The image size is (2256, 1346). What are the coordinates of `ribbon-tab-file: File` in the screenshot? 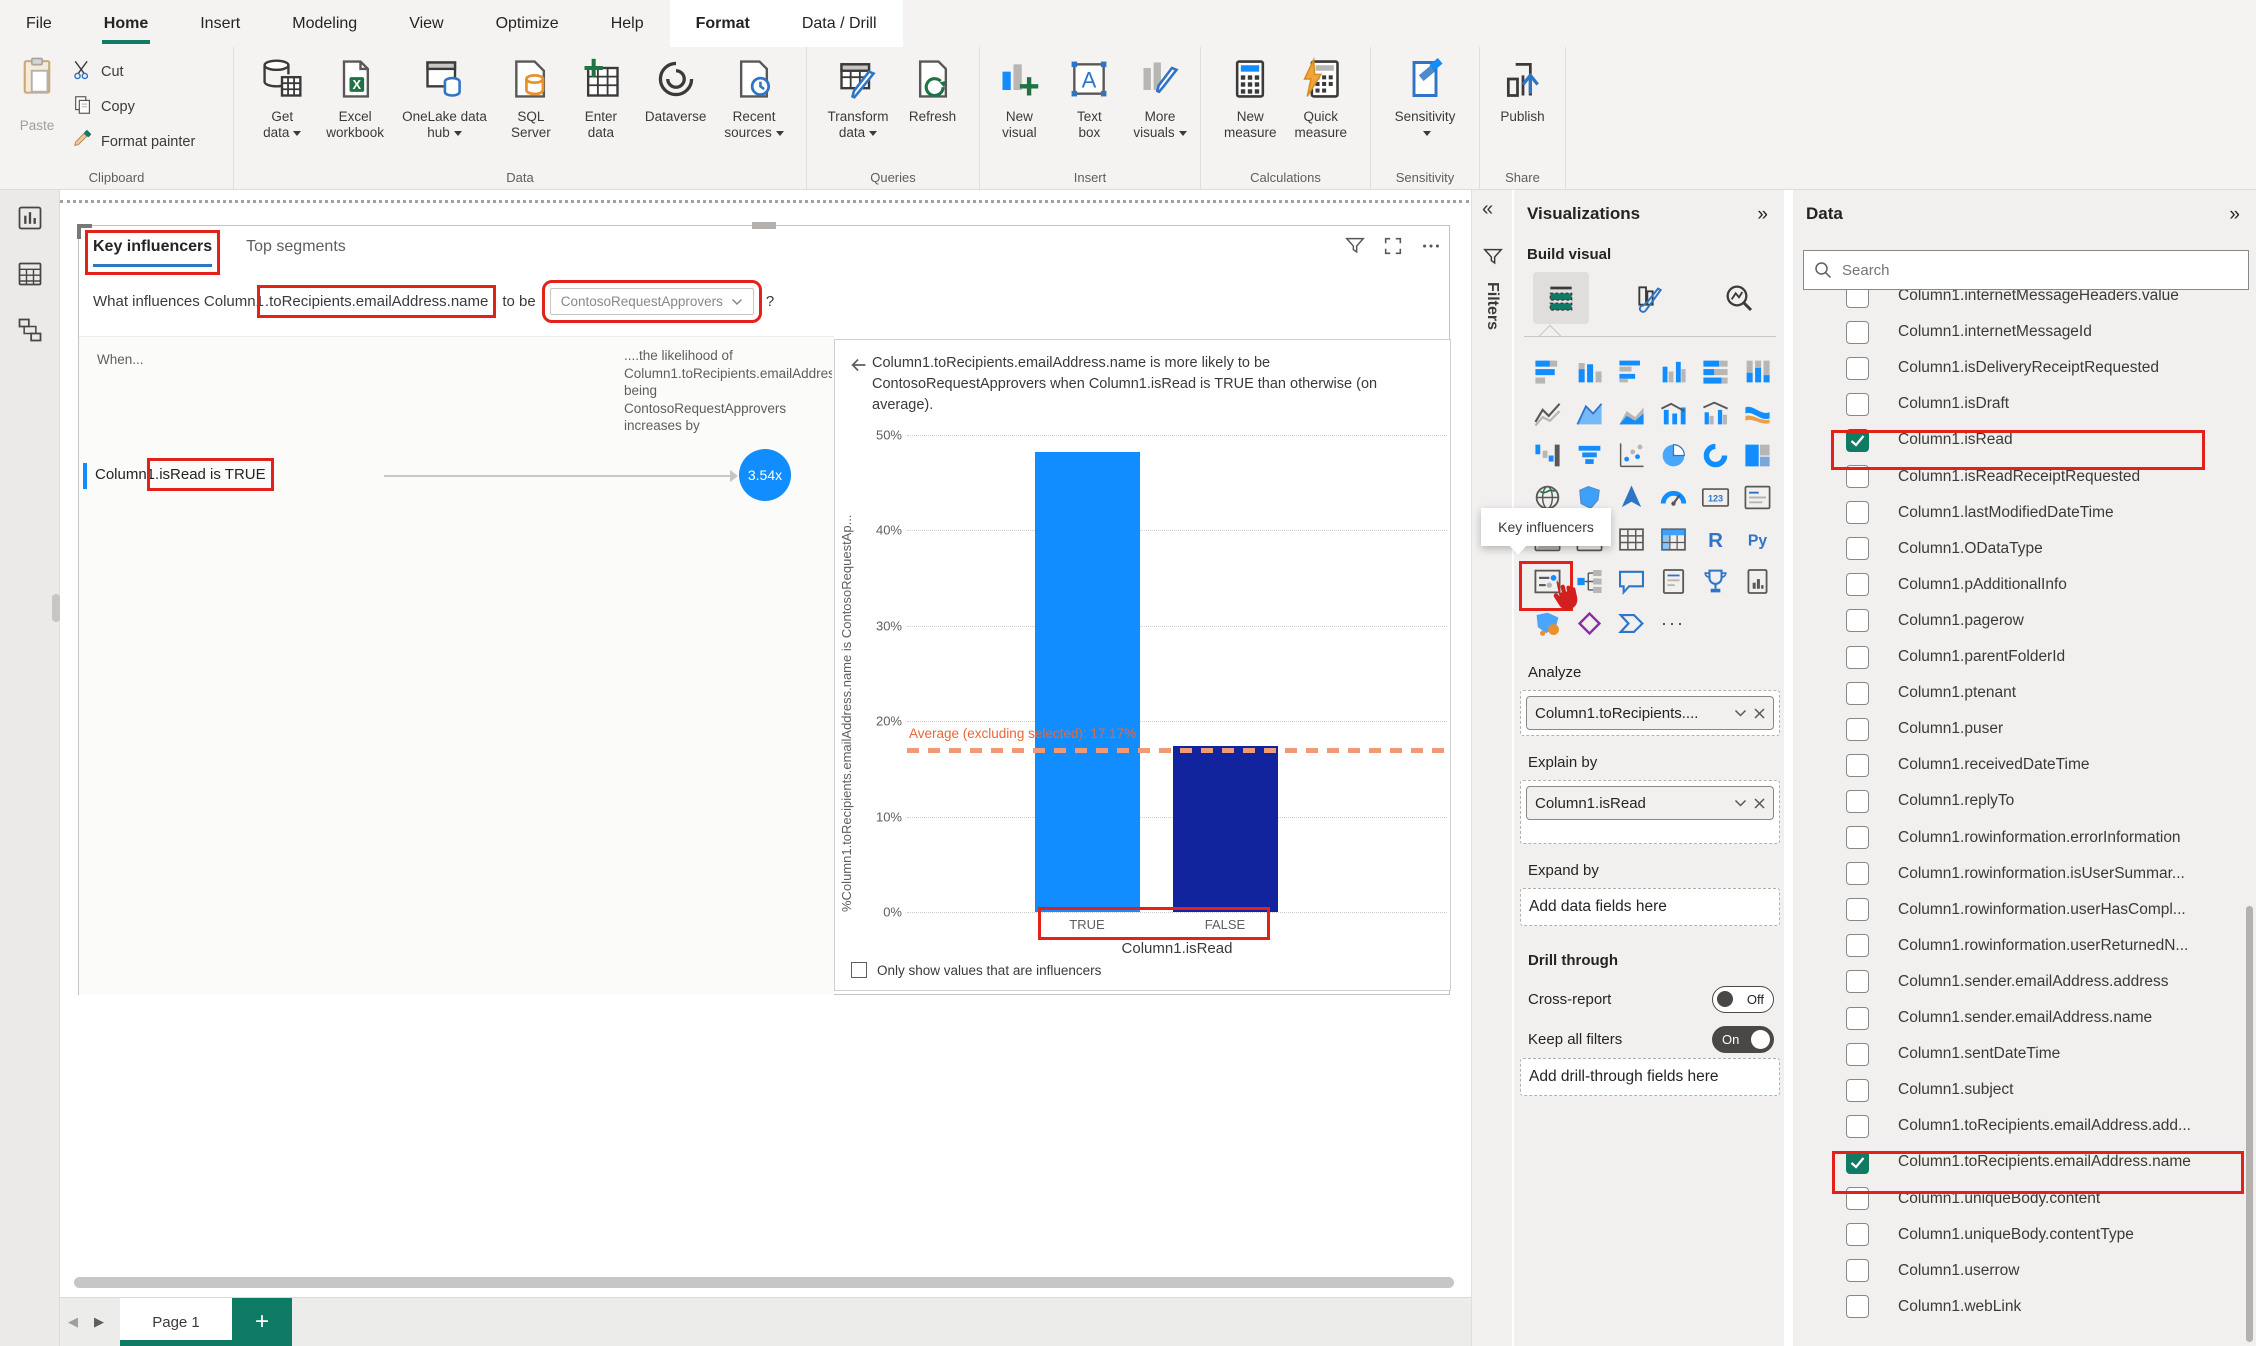 It's located at (39, 23).